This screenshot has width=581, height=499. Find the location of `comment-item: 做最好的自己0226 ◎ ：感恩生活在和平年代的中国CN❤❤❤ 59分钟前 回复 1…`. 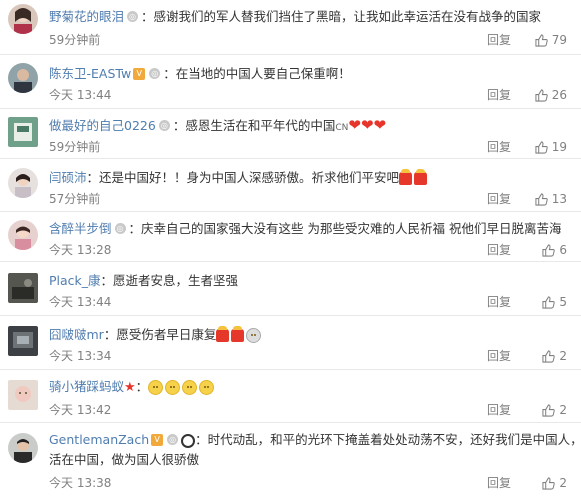

comment-item: 做最好的自己0226 ◎ ：感恩生活在和平年代的中国CN❤❤❤ 59分钟前 回复 1… is located at coordinates (290, 134).